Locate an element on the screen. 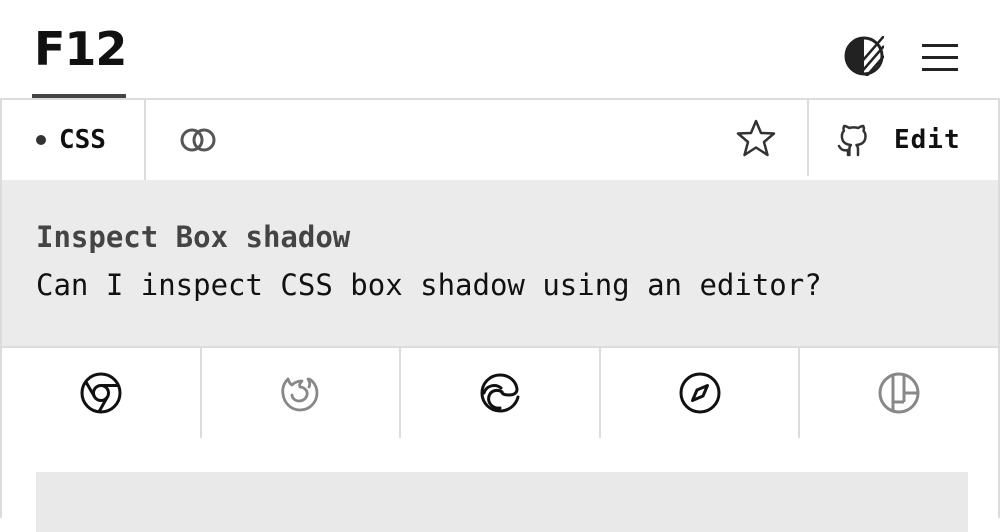  toolbar-divider is located at coordinates (808, 138).